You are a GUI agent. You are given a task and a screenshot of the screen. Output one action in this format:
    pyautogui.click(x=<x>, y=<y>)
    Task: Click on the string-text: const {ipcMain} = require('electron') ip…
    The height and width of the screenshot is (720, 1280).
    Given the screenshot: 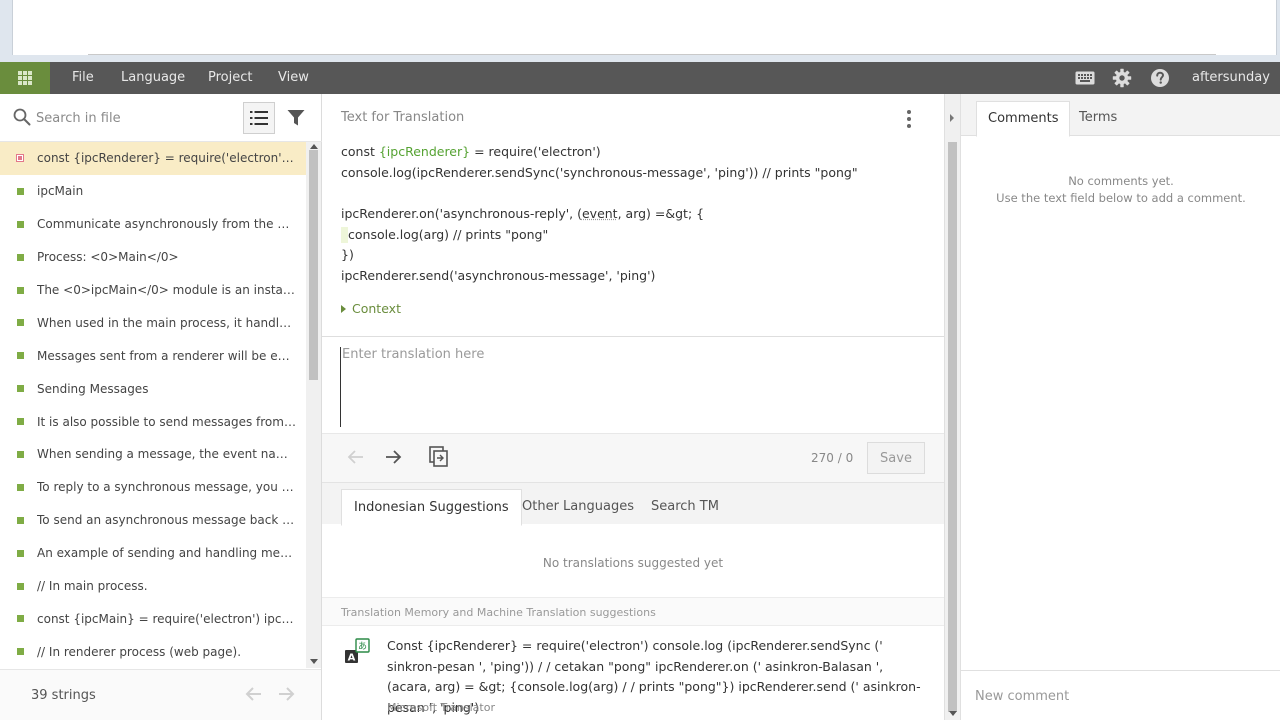 What is the action you would take?
    pyautogui.click(x=167, y=618)
    